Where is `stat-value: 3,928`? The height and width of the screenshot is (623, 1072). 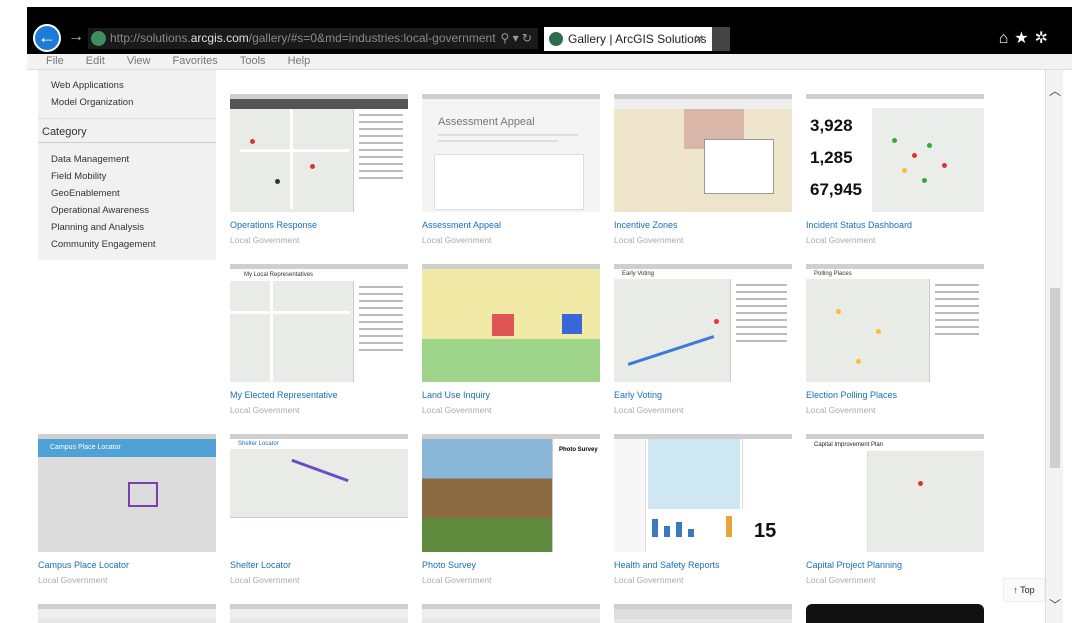
stat-value: 3,928 is located at coordinates (831, 125).